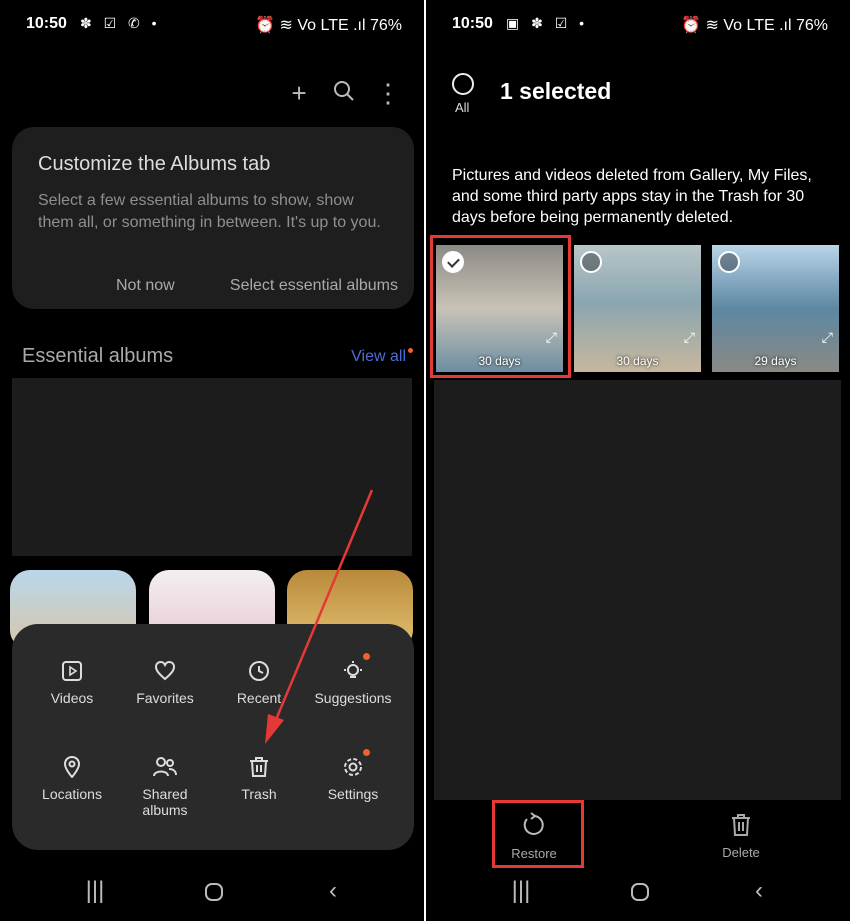 The width and height of the screenshot is (850, 921). Describe the element at coordinates (319, 616) in the screenshot. I see `instruction-arrow` at that location.